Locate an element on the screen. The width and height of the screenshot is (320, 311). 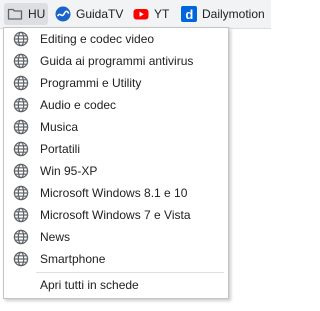
menu-item-label: Microsoft Windows 7 e Vista is located at coordinates (115, 215).